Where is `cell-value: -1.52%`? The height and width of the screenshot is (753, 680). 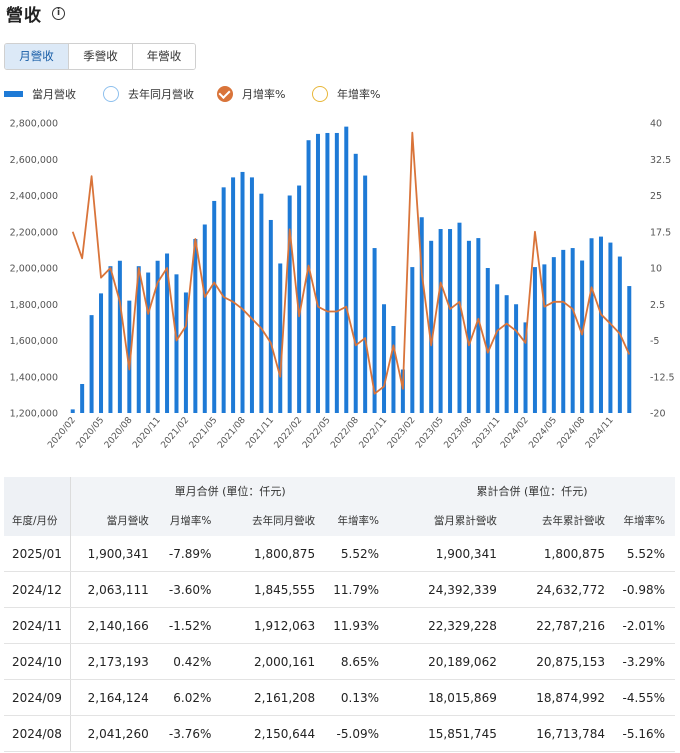
cell-value: -1.52% is located at coordinates (190, 625).